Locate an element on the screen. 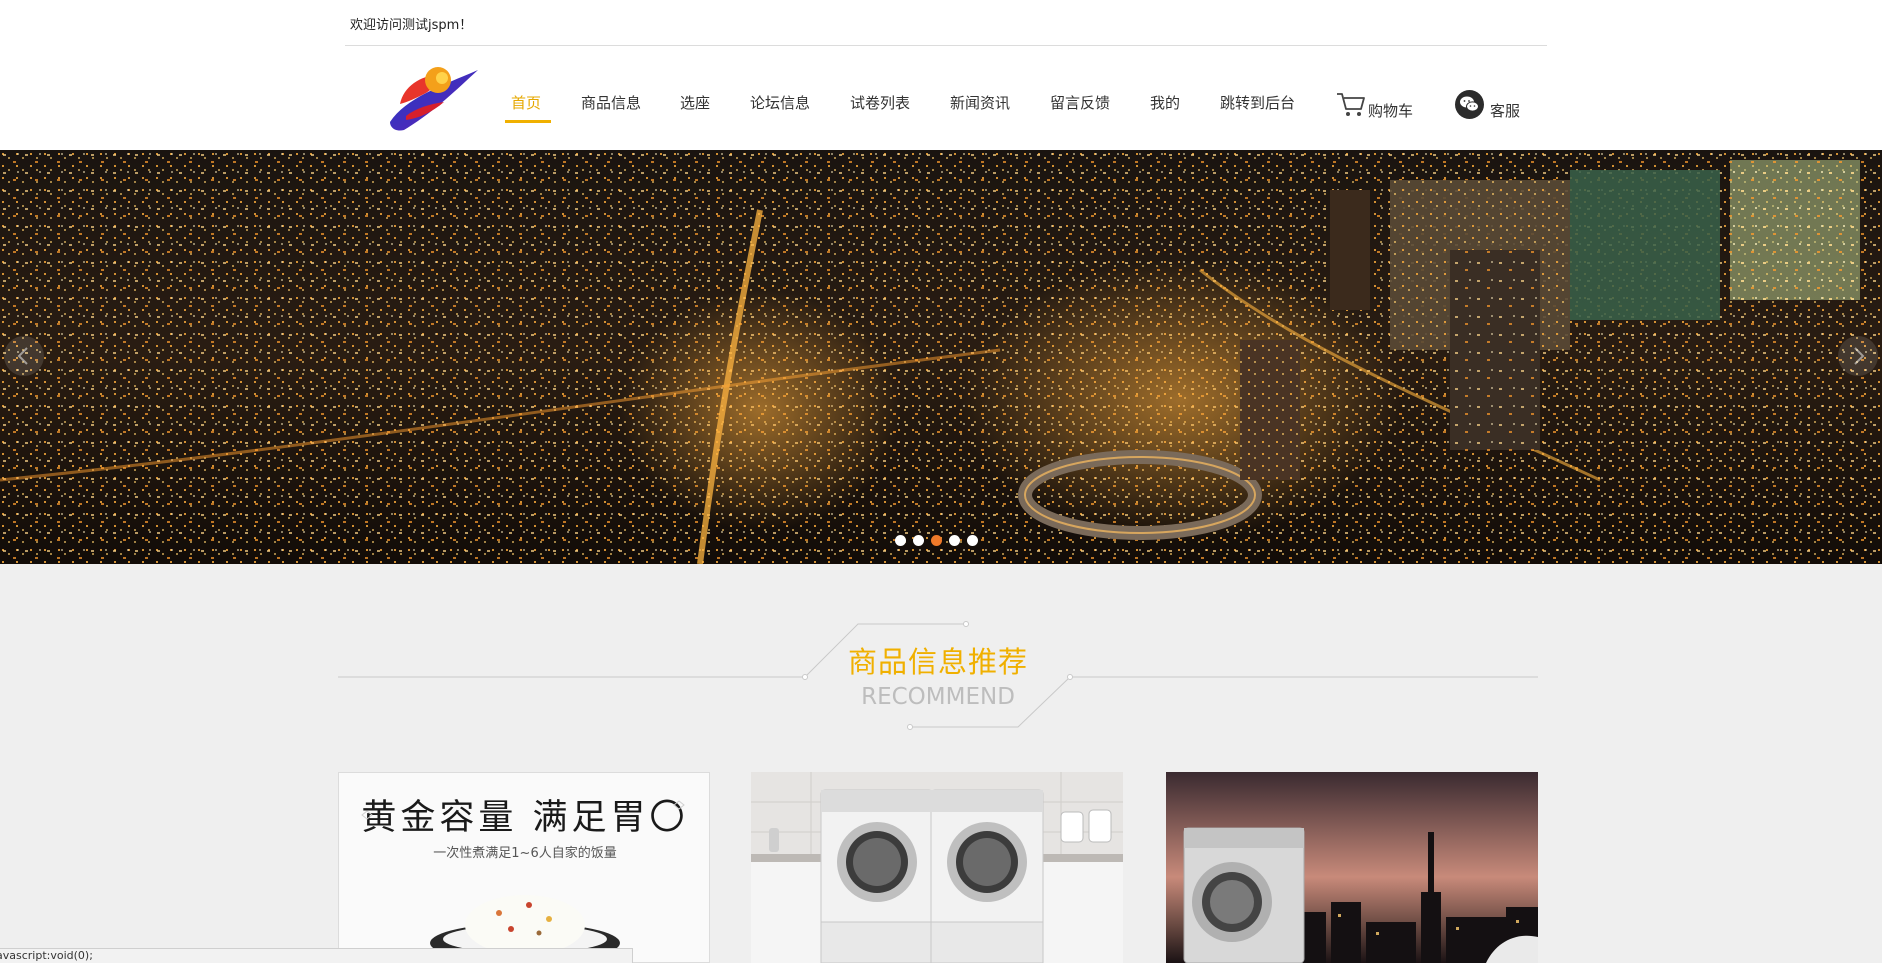 This screenshot has width=1882, height=963. nav-item-products: 商品信息 is located at coordinates (611, 102).